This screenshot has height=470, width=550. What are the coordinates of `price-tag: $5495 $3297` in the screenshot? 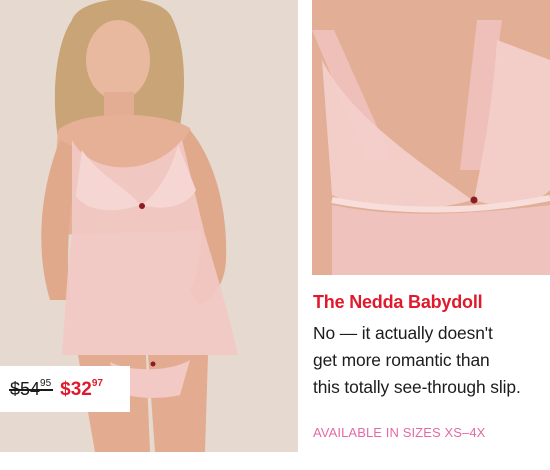 It's located at (65, 389).